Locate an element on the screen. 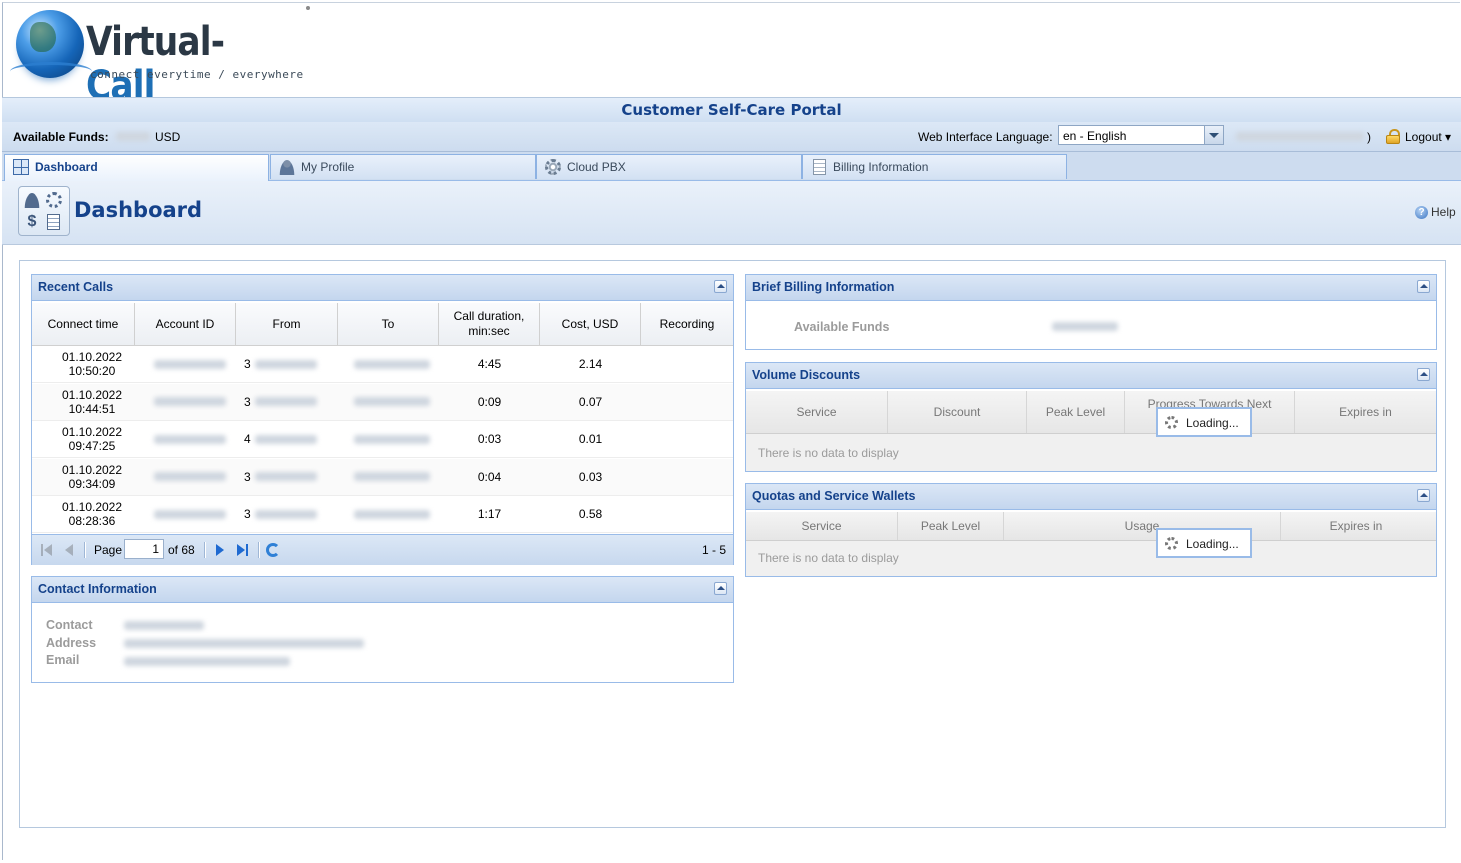 The image size is (1461, 863). panel-header: Brief Billing Information is located at coordinates (1091, 288).